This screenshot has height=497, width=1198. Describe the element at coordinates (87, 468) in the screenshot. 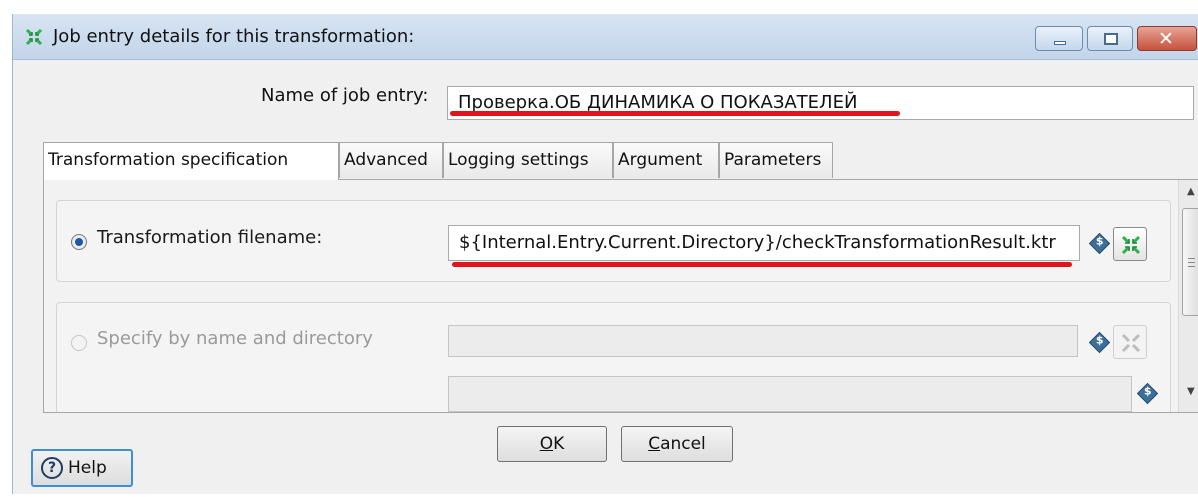

I see `help-label: Help` at that location.